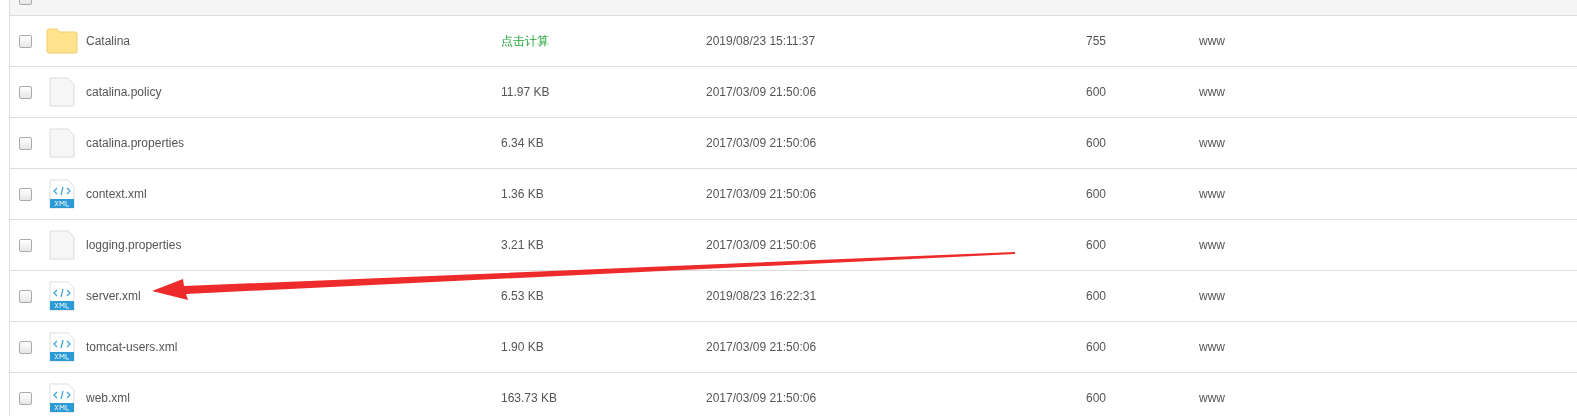 The width and height of the screenshot is (1577, 416). Describe the element at coordinates (293, 143) in the screenshot. I see `file-name: catalina.properties` at that location.